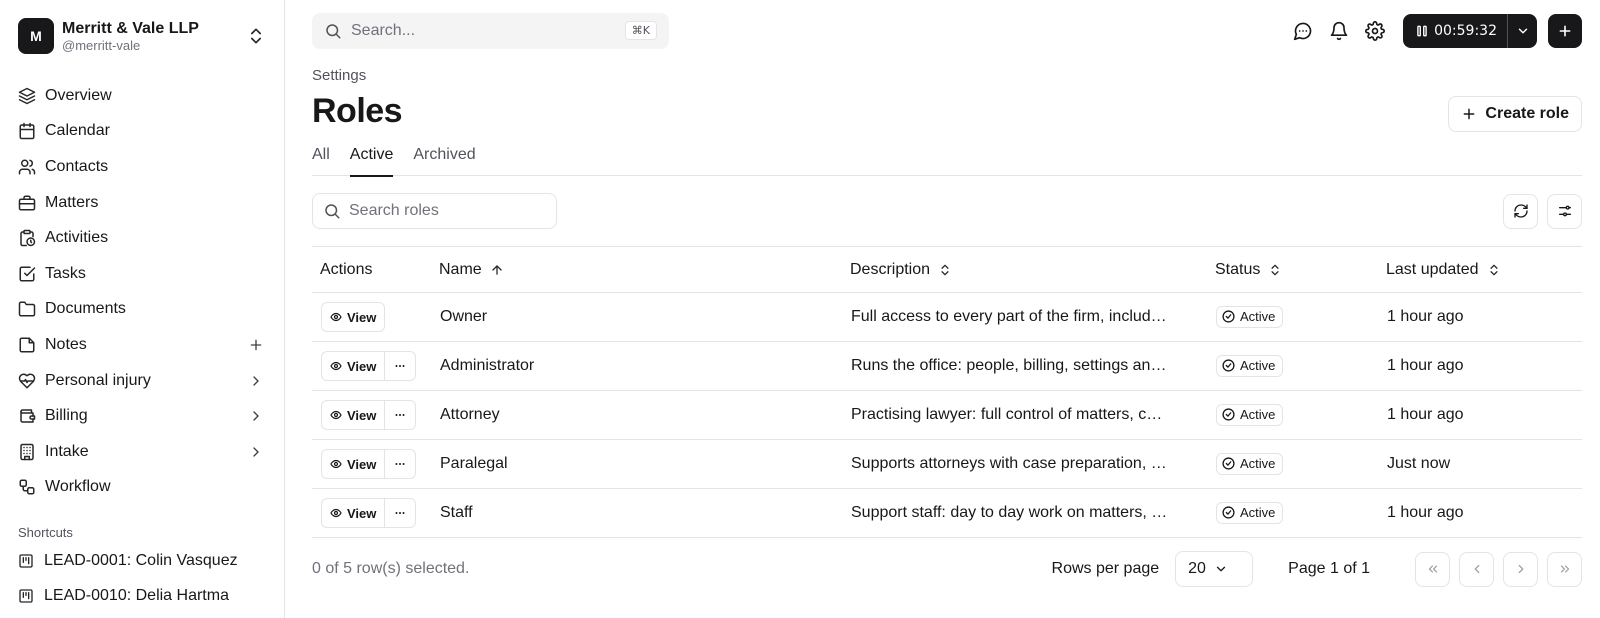 The width and height of the screenshot is (1600, 618). What do you see at coordinates (142, 132) in the screenshot?
I see `sidebar-item-calendar: Calendar` at bounding box center [142, 132].